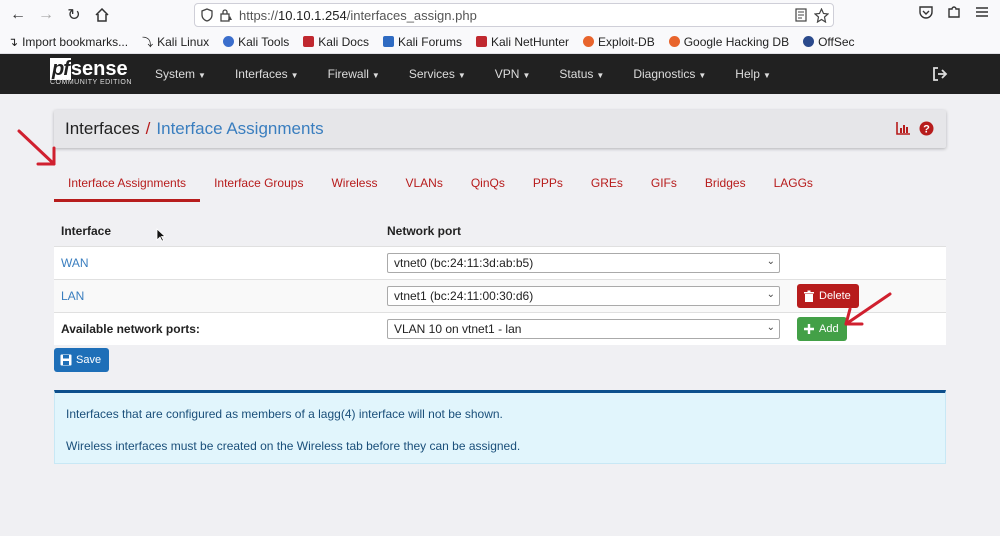  Describe the element at coordinates (500, 129) in the screenshot. I see `page-header: Interfaces / Interface Assignments ?` at that location.